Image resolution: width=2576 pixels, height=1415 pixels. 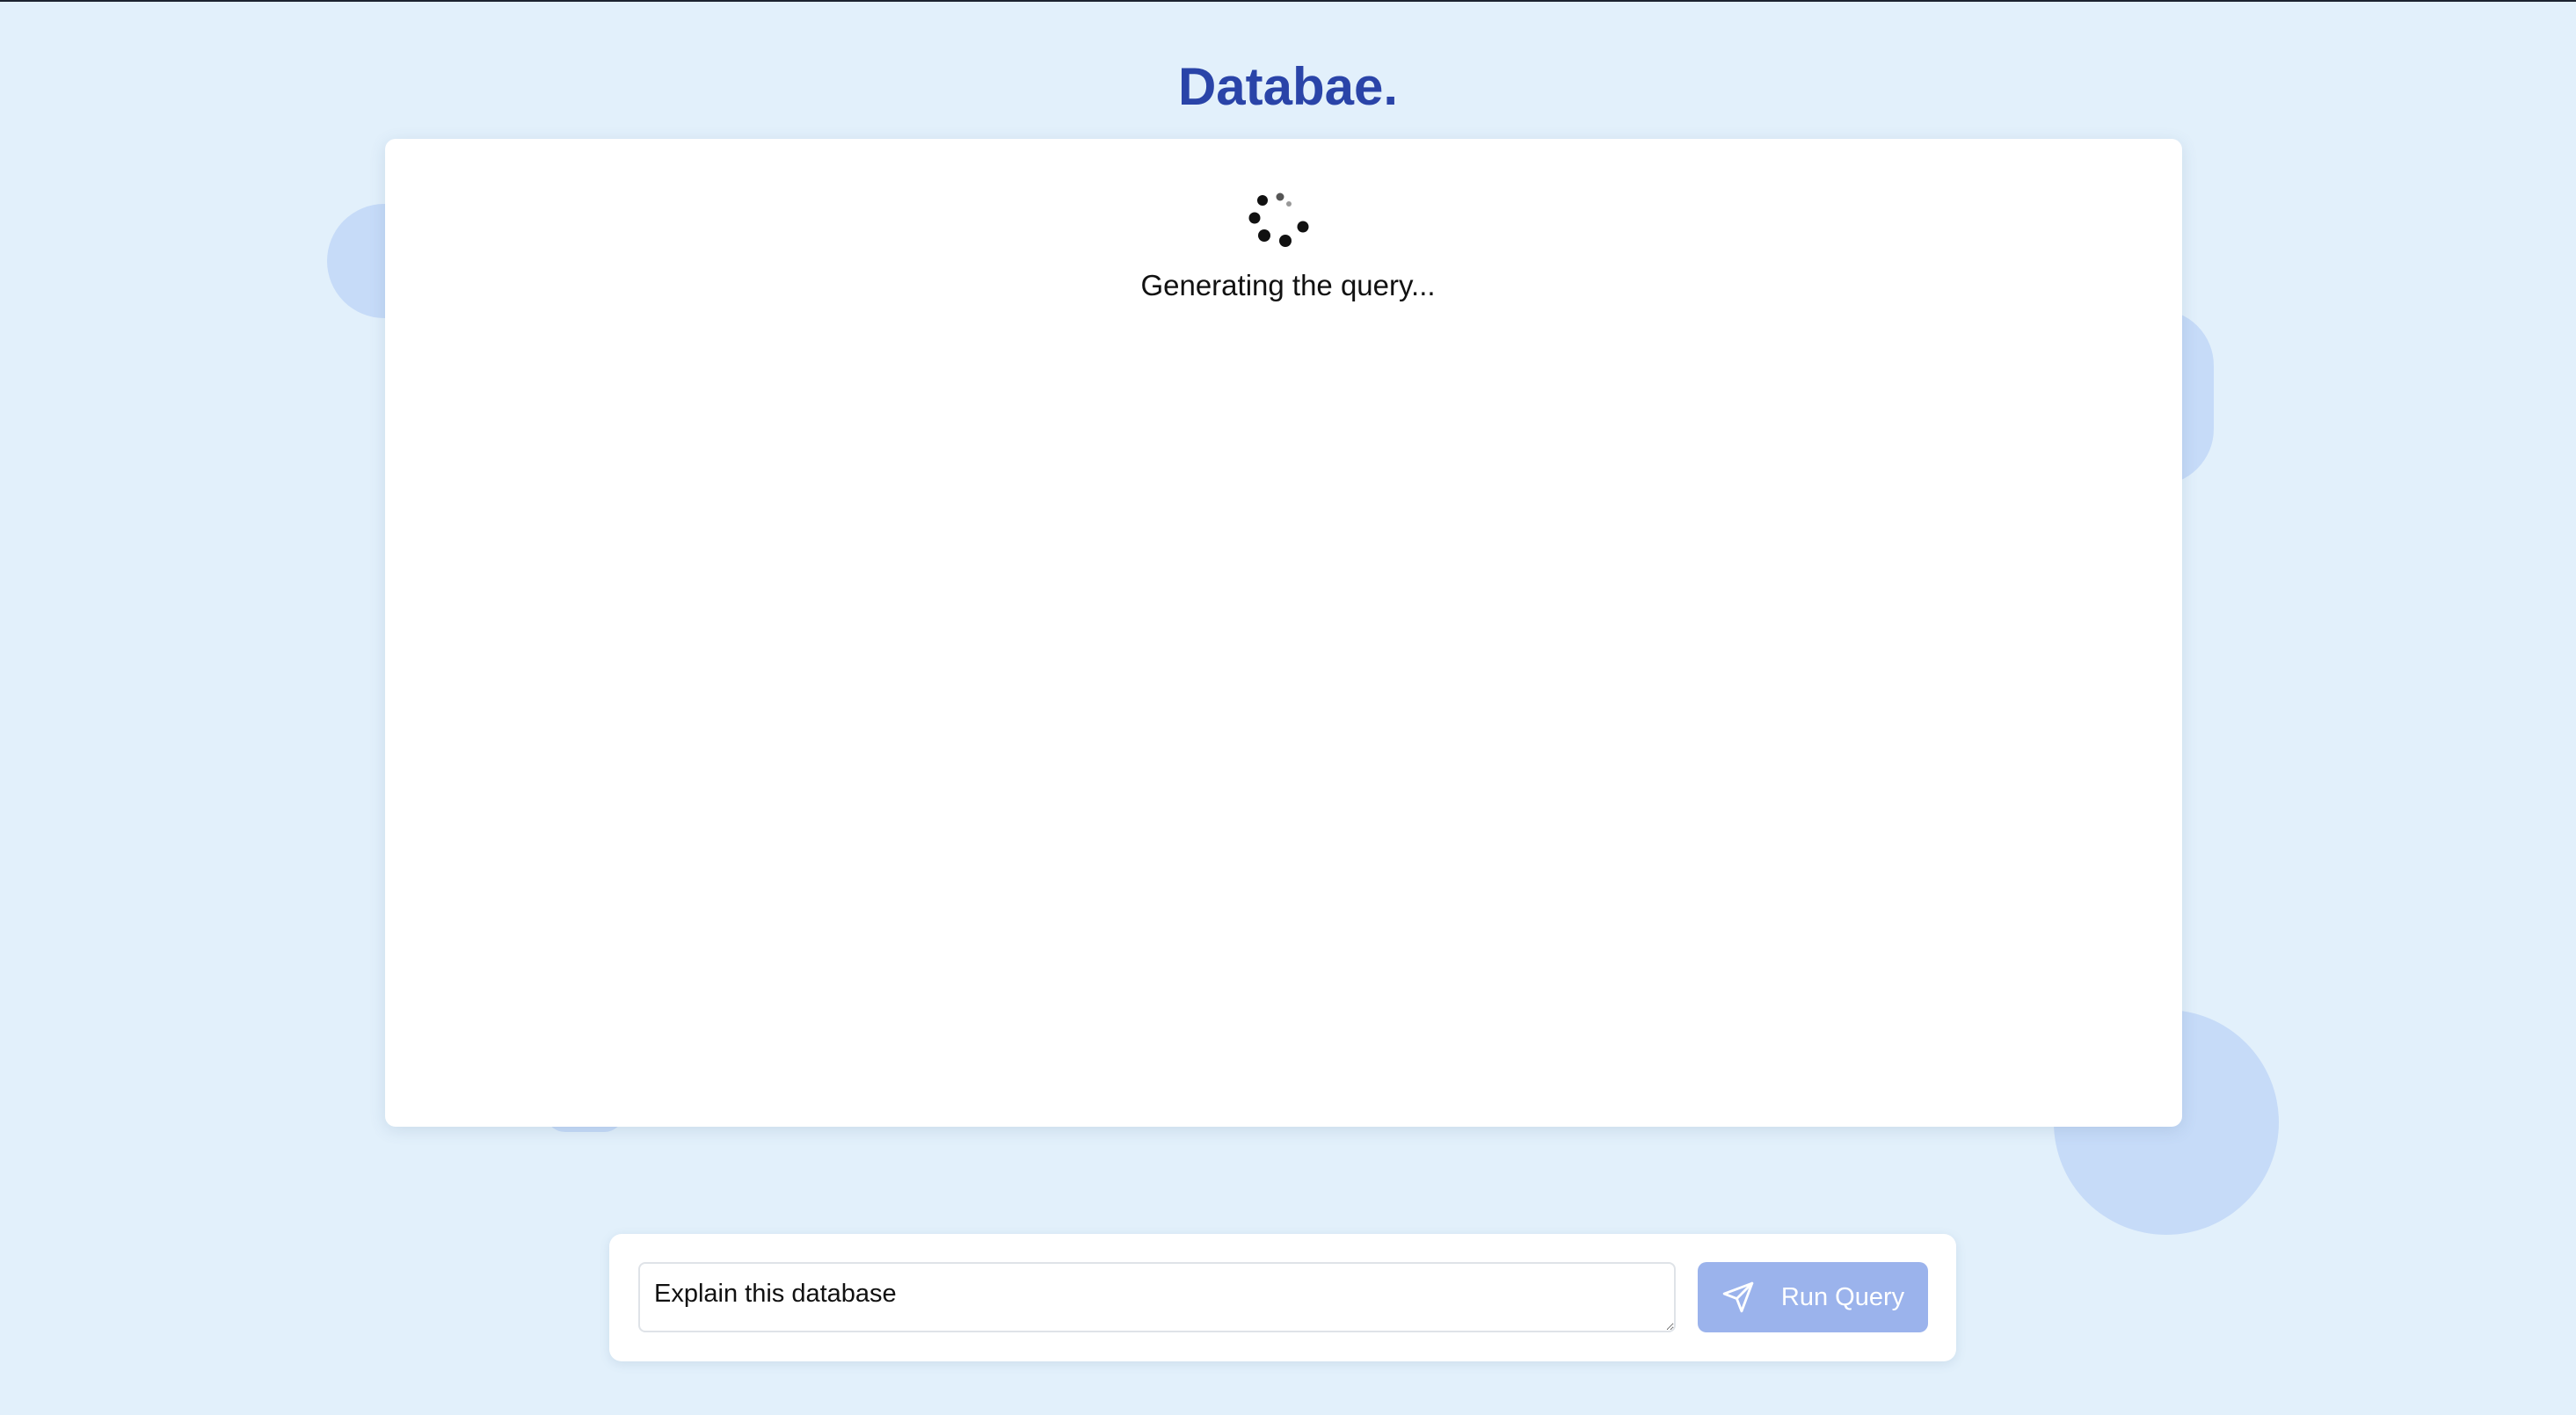 I want to click on send-icon, so click(x=1738, y=1297).